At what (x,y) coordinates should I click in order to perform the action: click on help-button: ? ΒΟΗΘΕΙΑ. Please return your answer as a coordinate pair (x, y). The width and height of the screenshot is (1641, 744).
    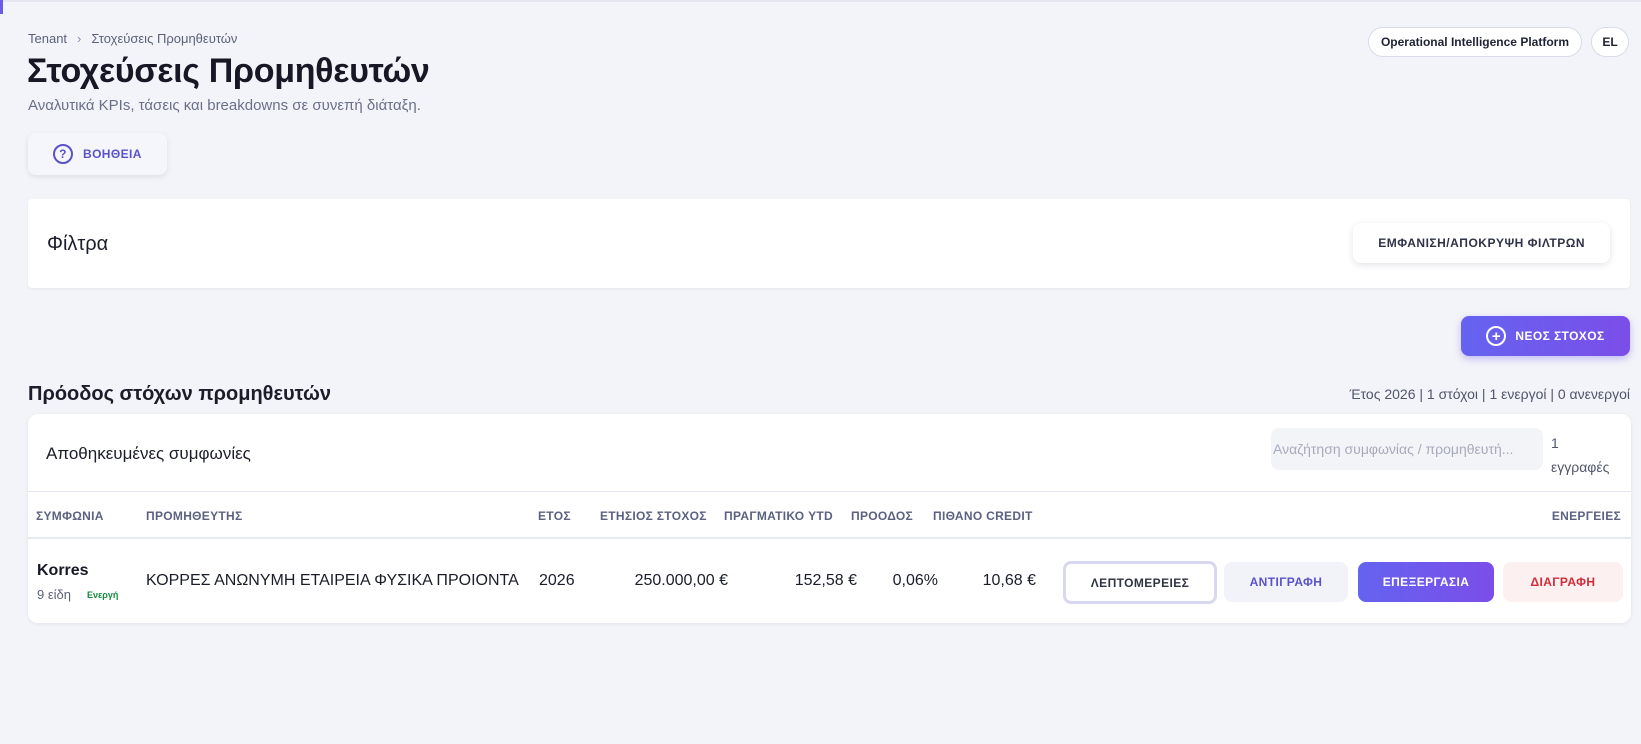
    Looking at the image, I should click on (97, 154).